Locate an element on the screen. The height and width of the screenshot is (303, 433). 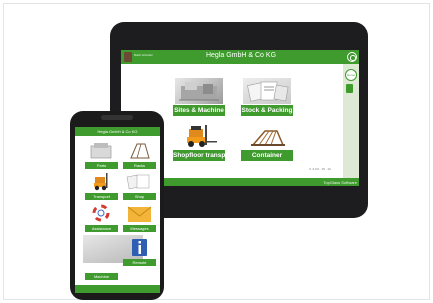
tile-sites-machine: Sites & Machine is located at coordinates (199, 97).